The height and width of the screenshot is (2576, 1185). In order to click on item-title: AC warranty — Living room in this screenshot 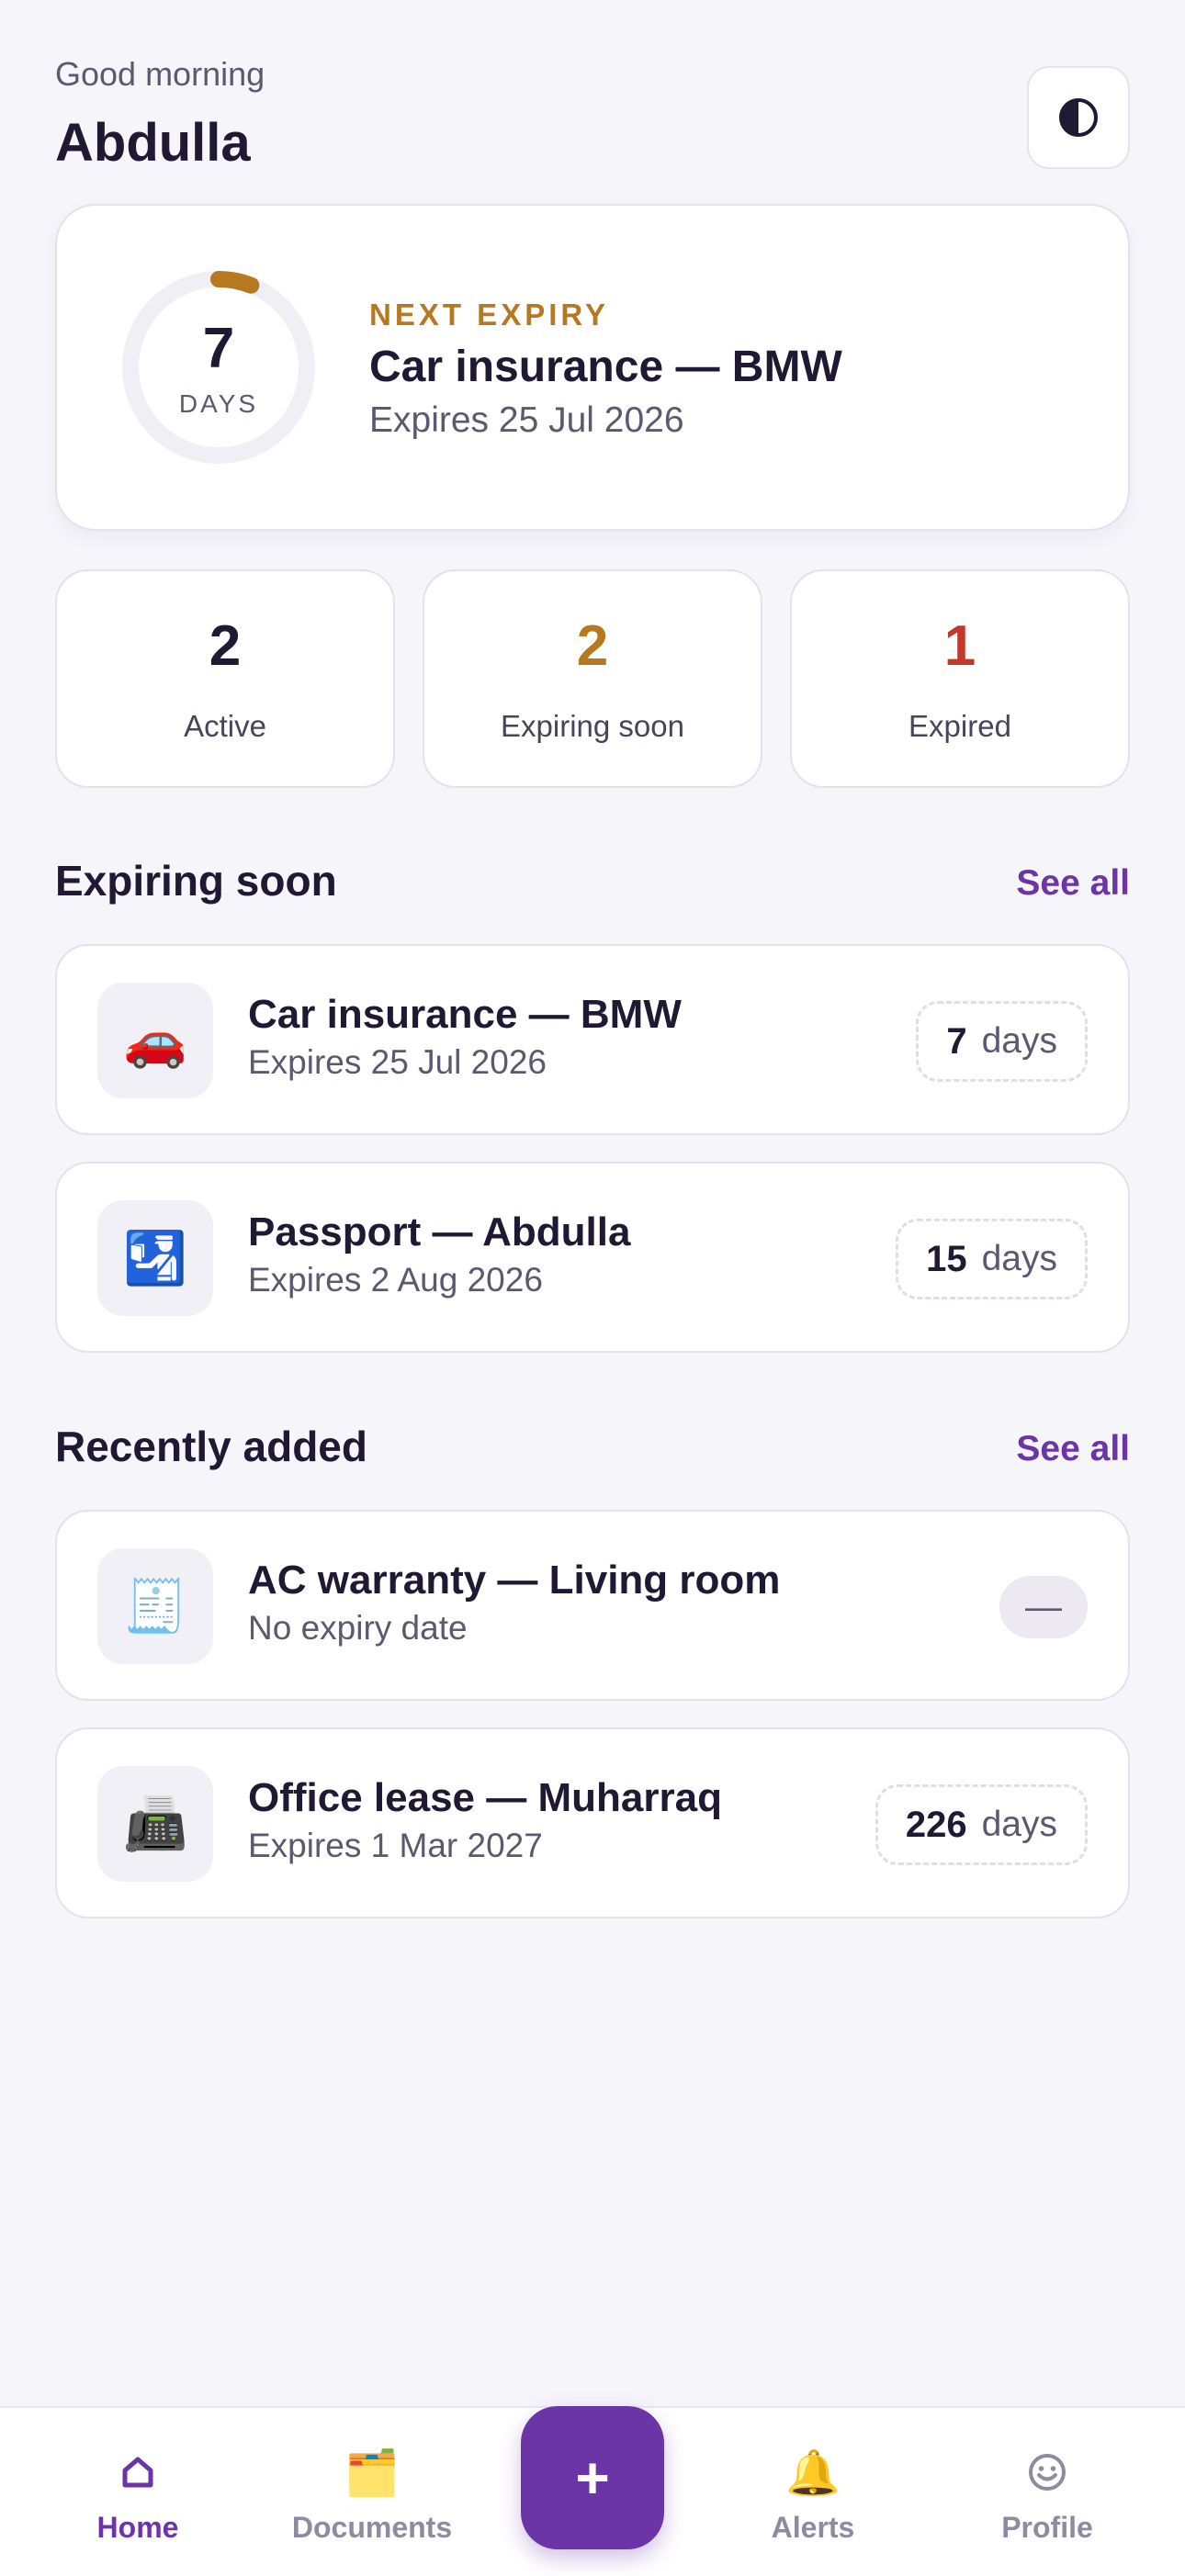, I will do `click(514, 1580)`.